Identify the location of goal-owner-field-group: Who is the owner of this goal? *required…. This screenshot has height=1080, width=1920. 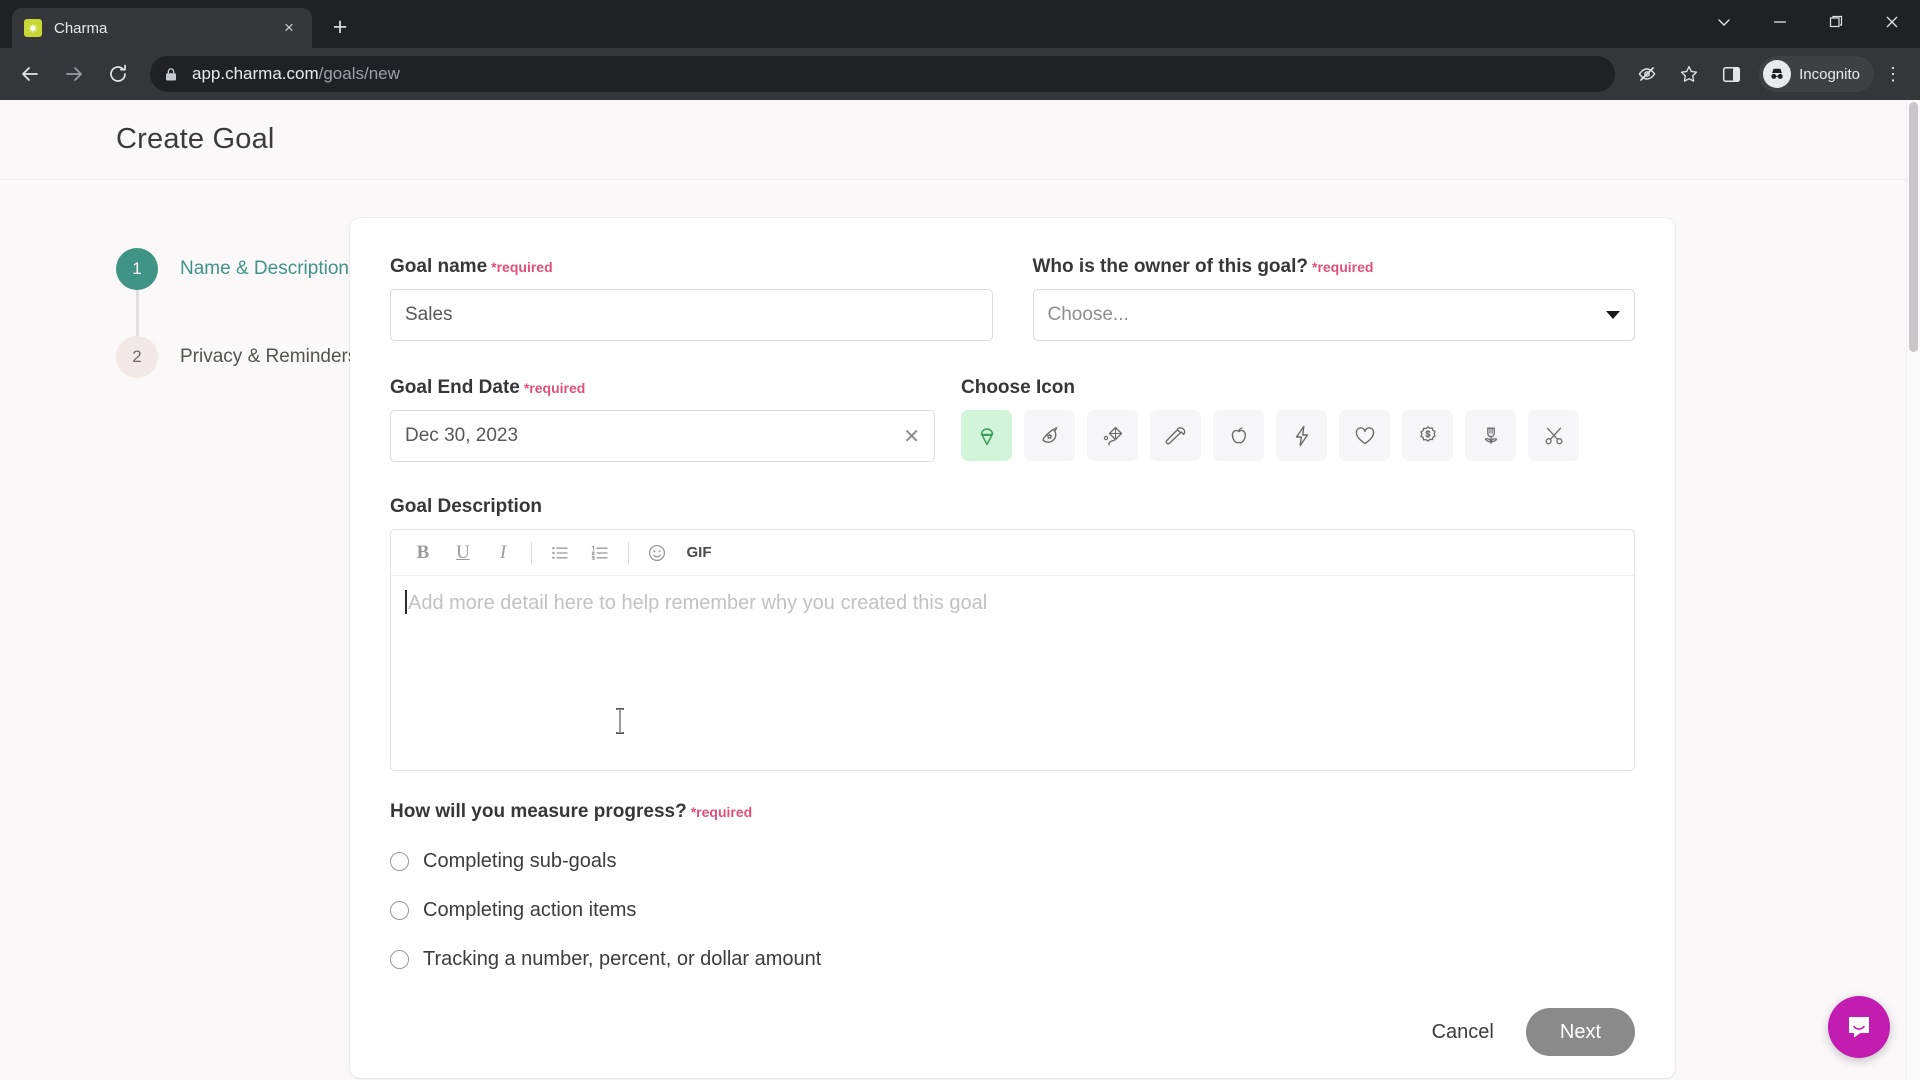
(1333, 298).